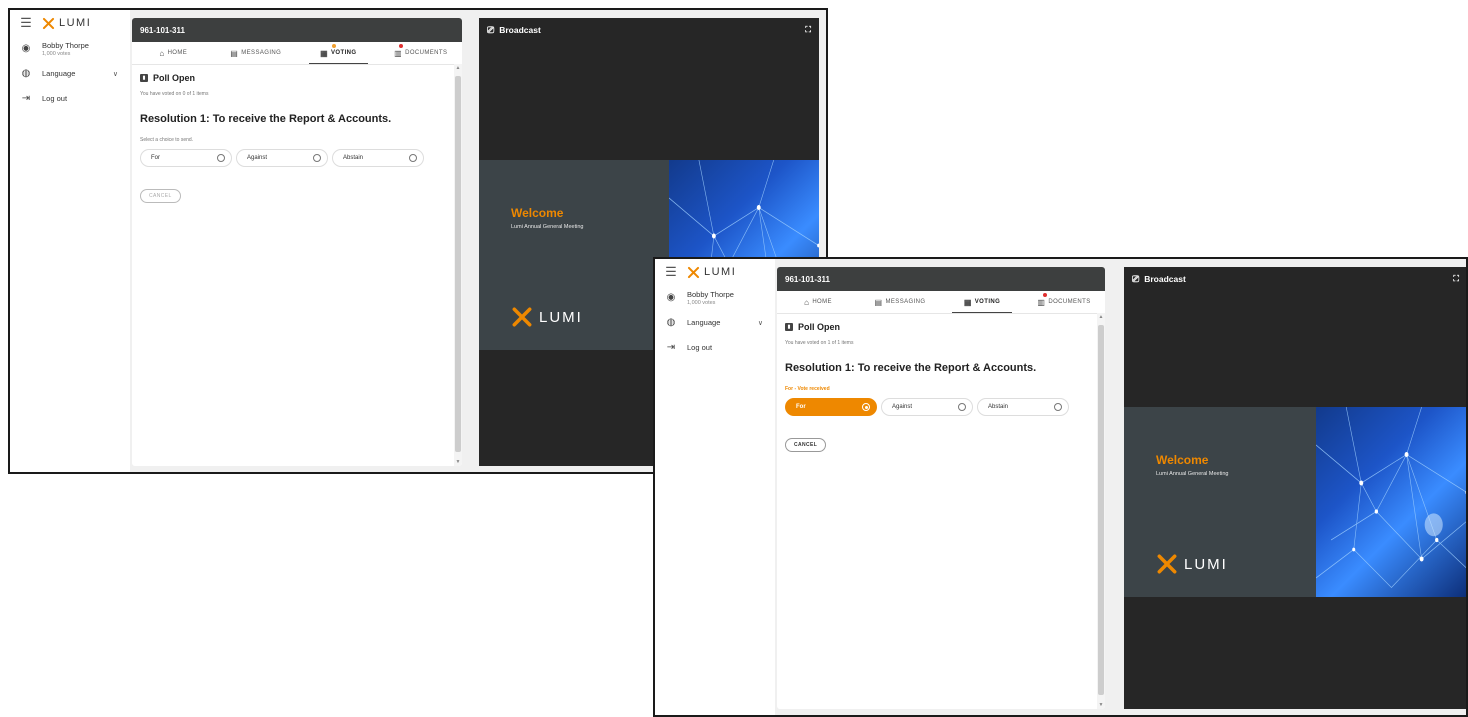  Describe the element at coordinates (186, 158) in the screenshot. I see `option-for: For` at that location.